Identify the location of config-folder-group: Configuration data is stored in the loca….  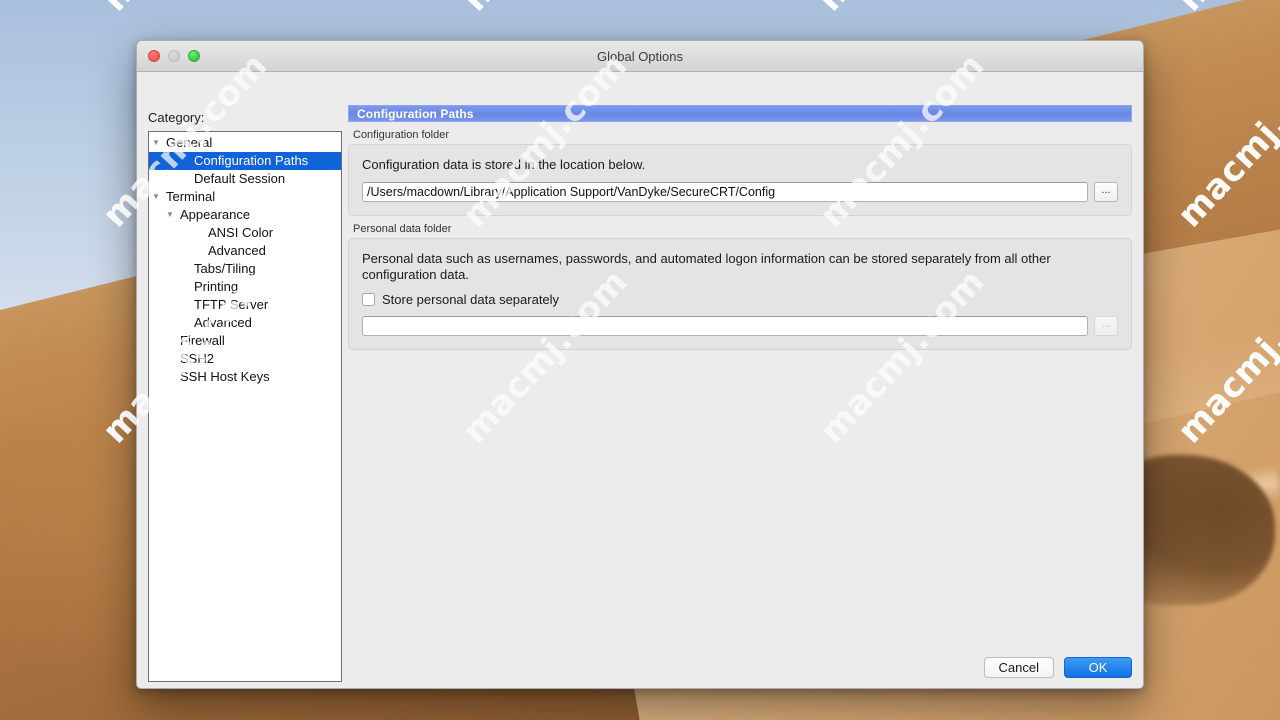
(740, 180).